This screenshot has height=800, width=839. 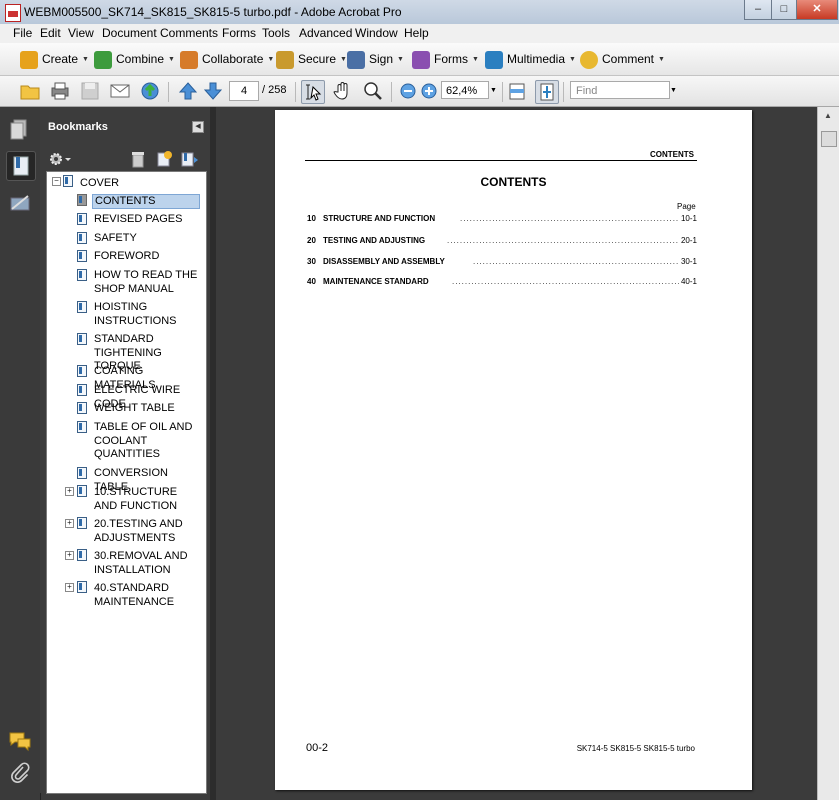 I want to click on bookmark-foreword: FOREWORD, so click(x=148, y=257).